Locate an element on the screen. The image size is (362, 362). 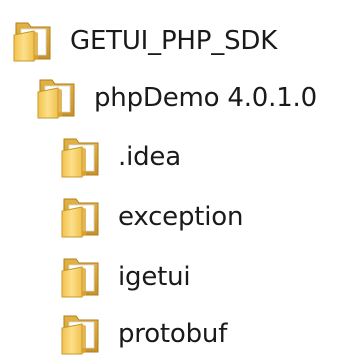
tree-item-protobuf: protobuf is located at coordinates (143, 334).